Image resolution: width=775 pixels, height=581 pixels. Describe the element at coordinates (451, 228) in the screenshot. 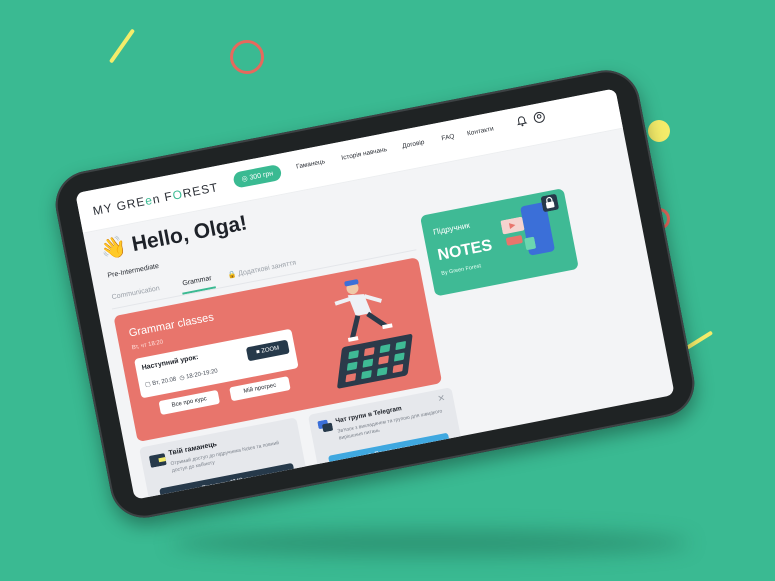

I see `notes-subtitle: Підручник` at that location.